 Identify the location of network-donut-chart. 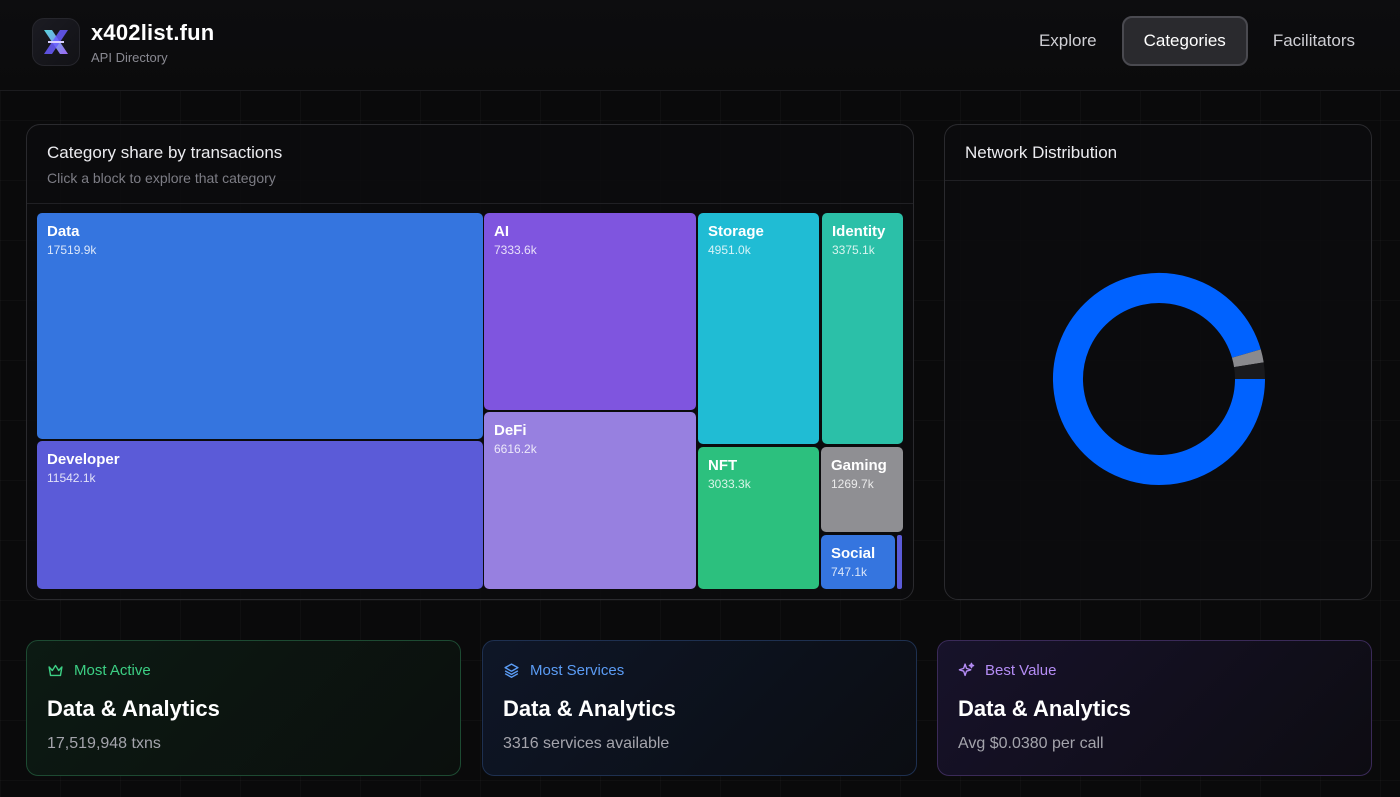
(1159, 379).